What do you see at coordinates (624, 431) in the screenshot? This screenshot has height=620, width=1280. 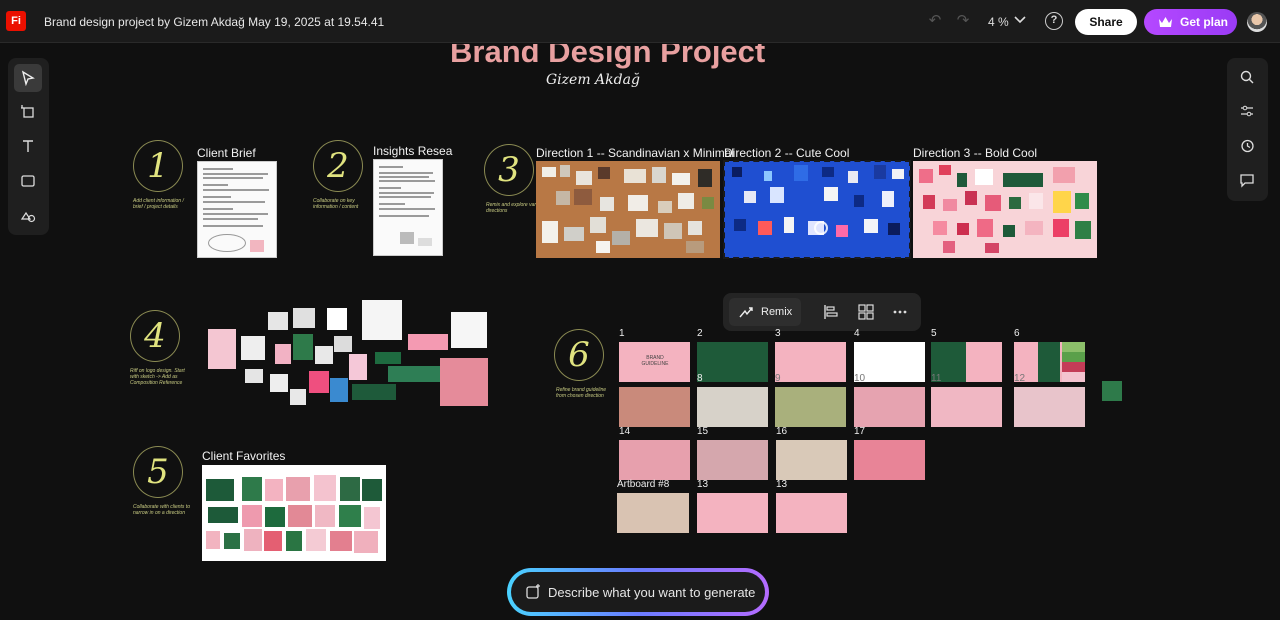 I see `artboard-label: 14` at bounding box center [624, 431].